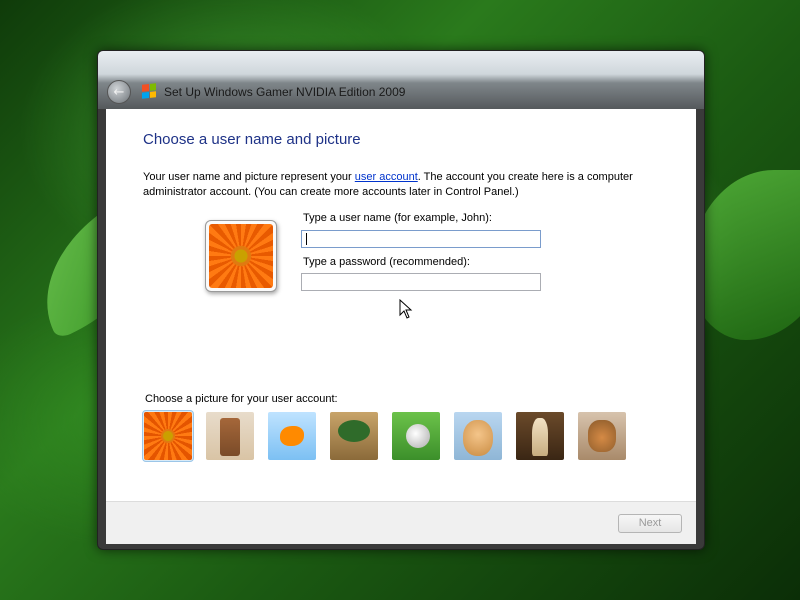  I want to click on goldfish-picture, so click(292, 436).